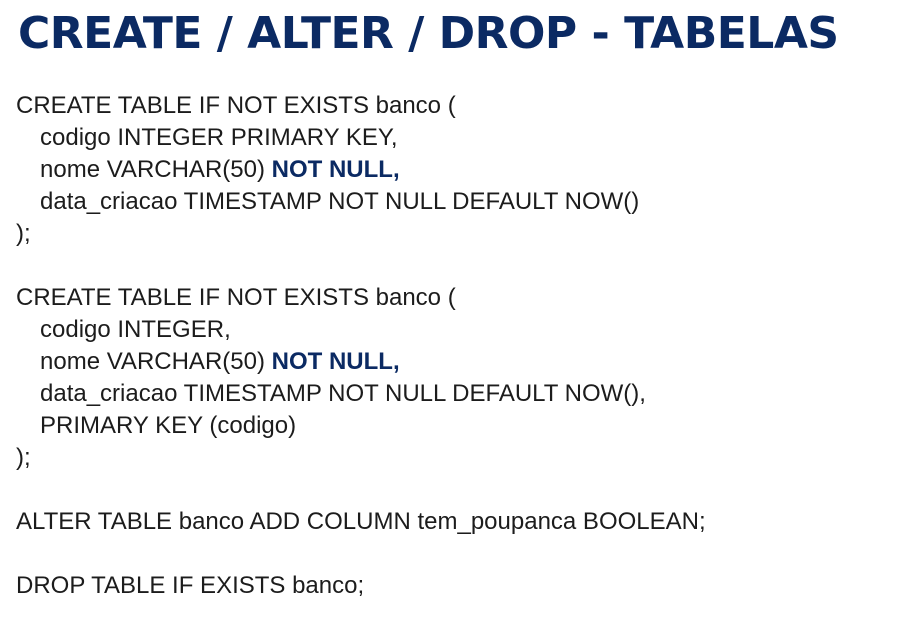  What do you see at coordinates (219, 137) in the screenshot?
I see `code-line: codigo INTEGER PRIMARY KEY,` at bounding box center [219, 137].